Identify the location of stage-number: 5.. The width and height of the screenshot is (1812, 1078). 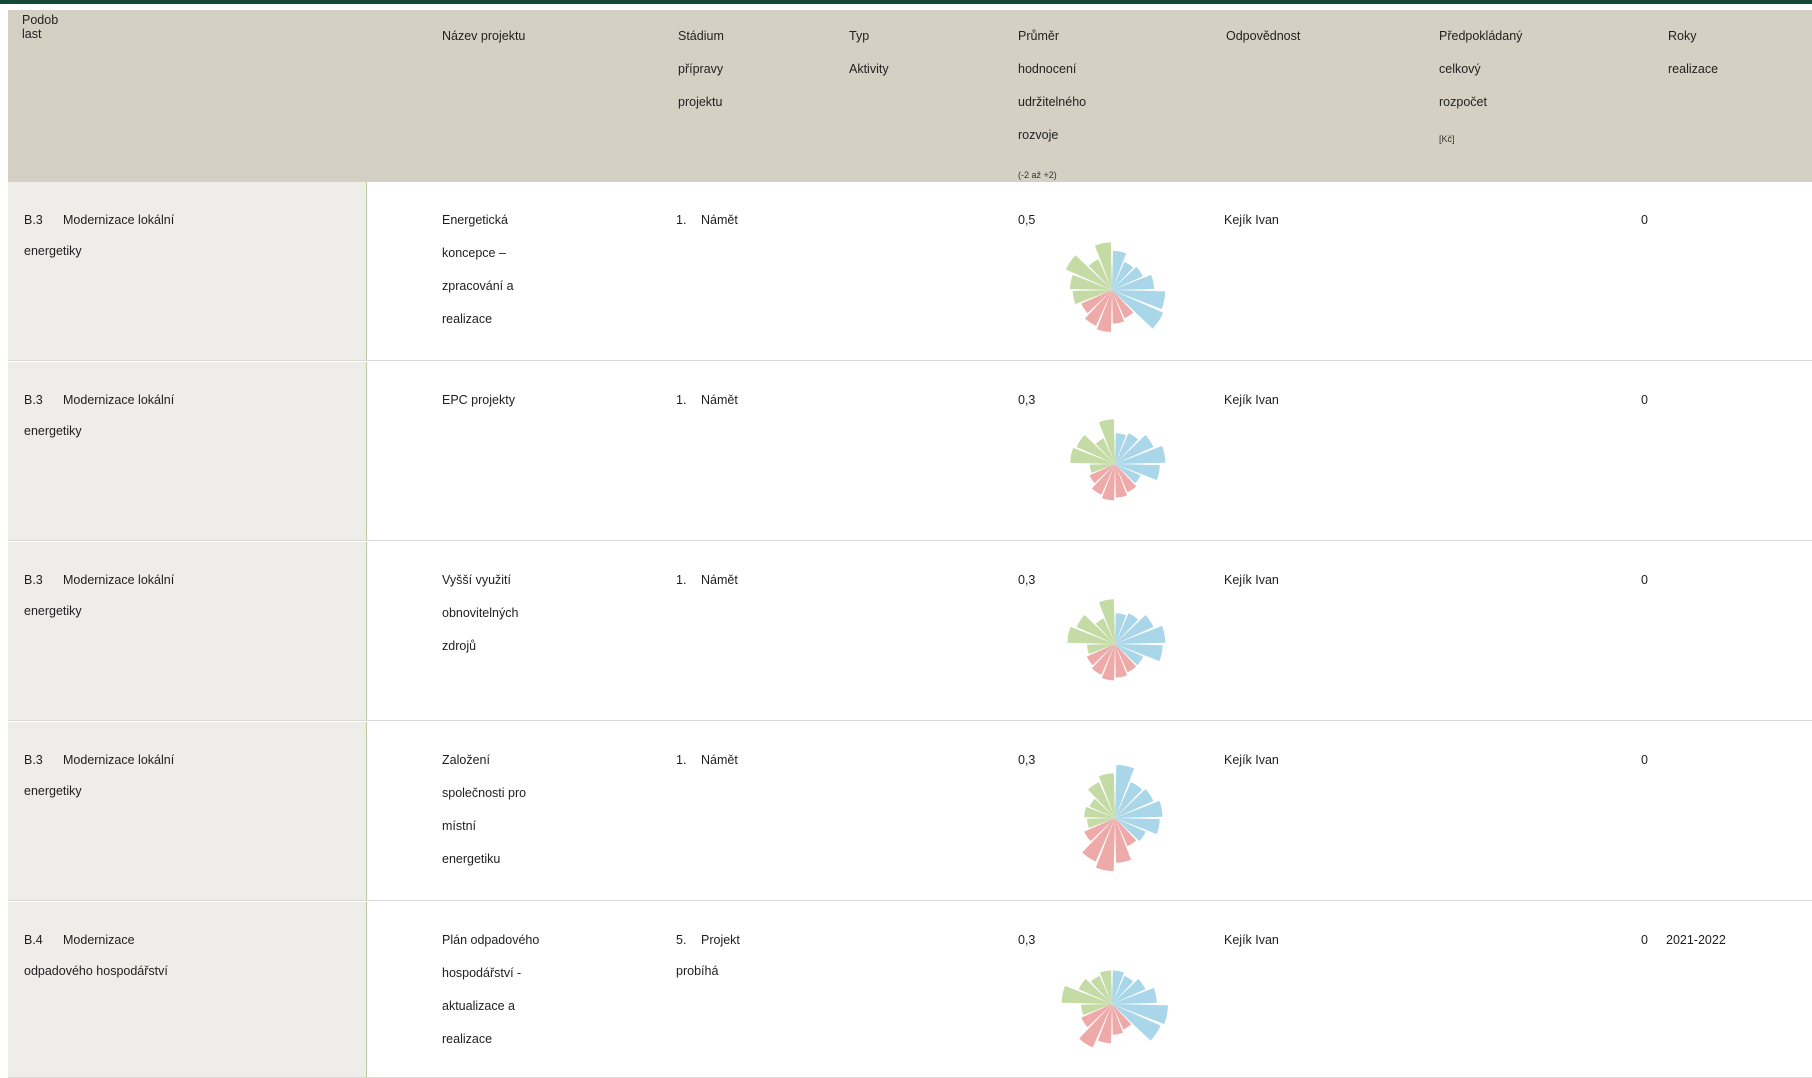
(681, 940).